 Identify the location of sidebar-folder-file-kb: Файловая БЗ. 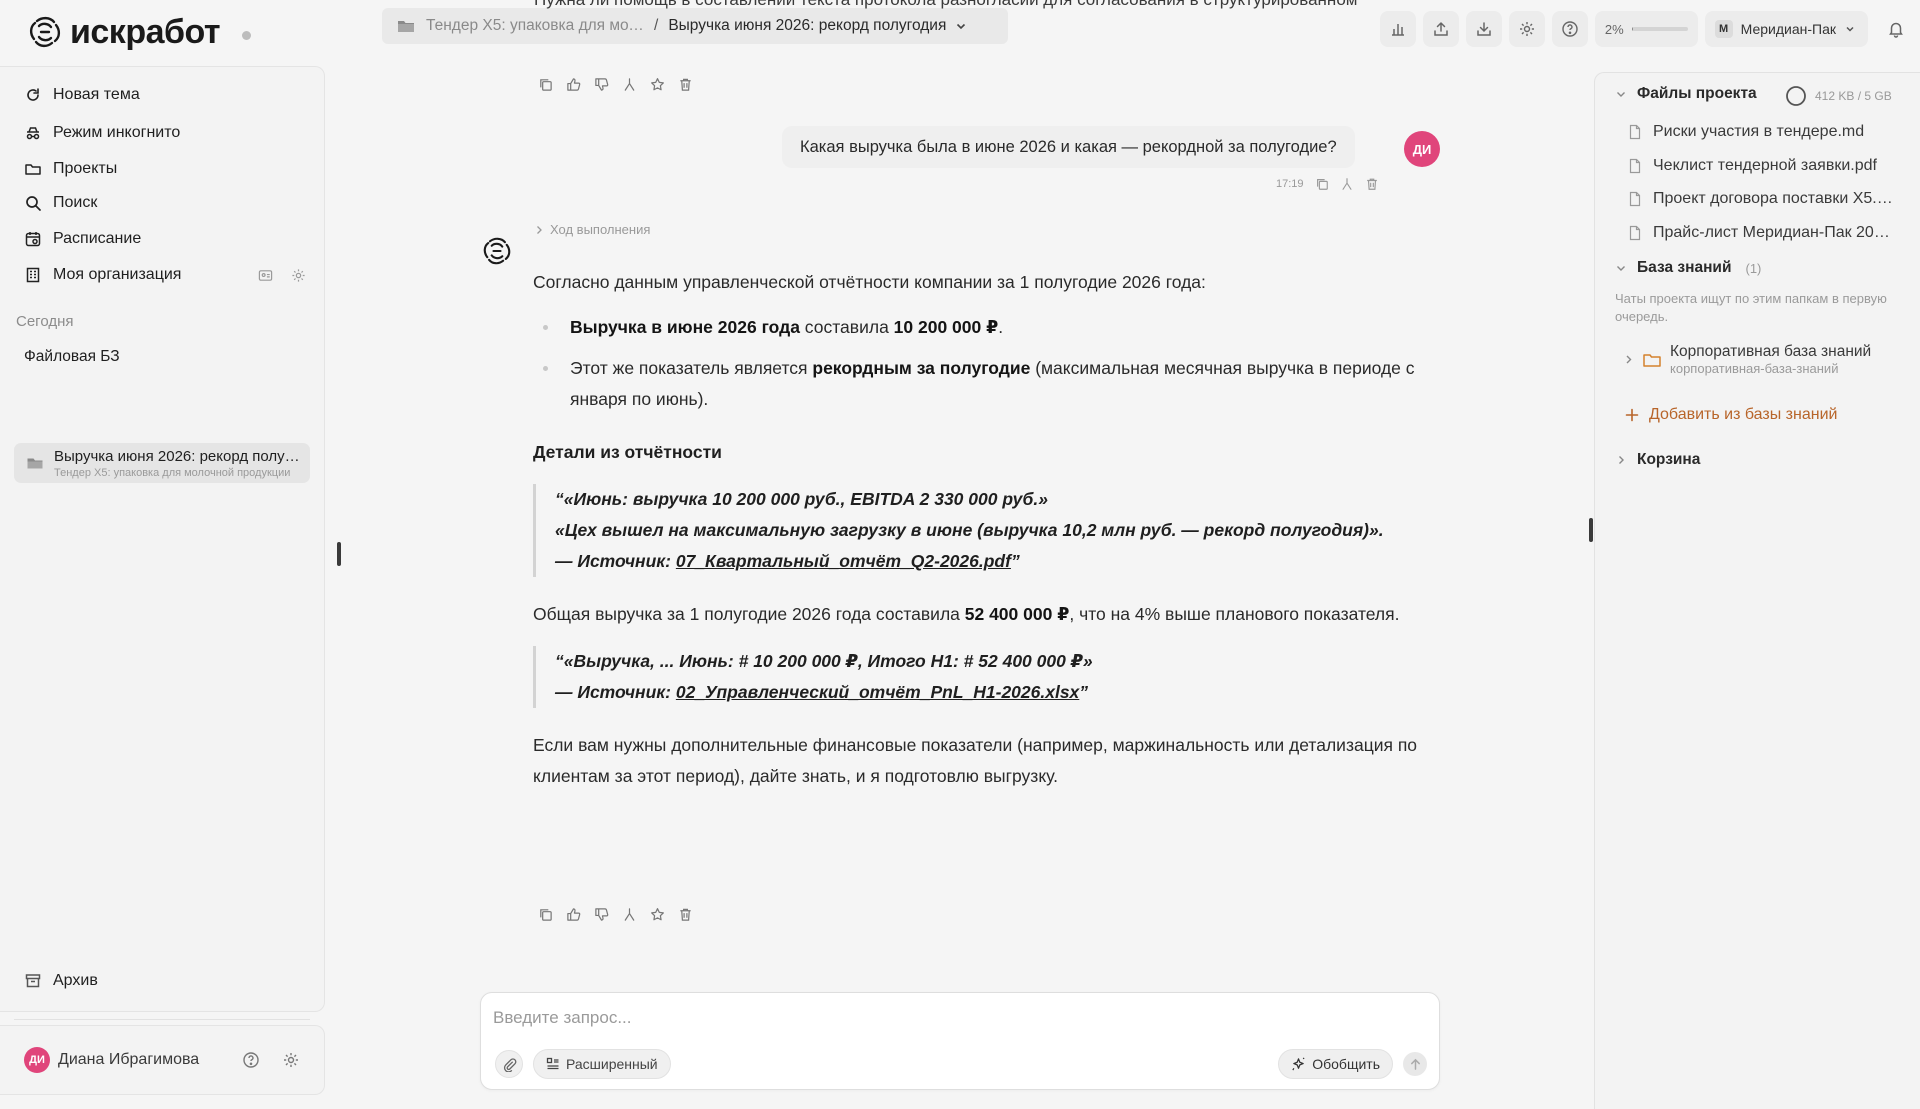
(72, 357).